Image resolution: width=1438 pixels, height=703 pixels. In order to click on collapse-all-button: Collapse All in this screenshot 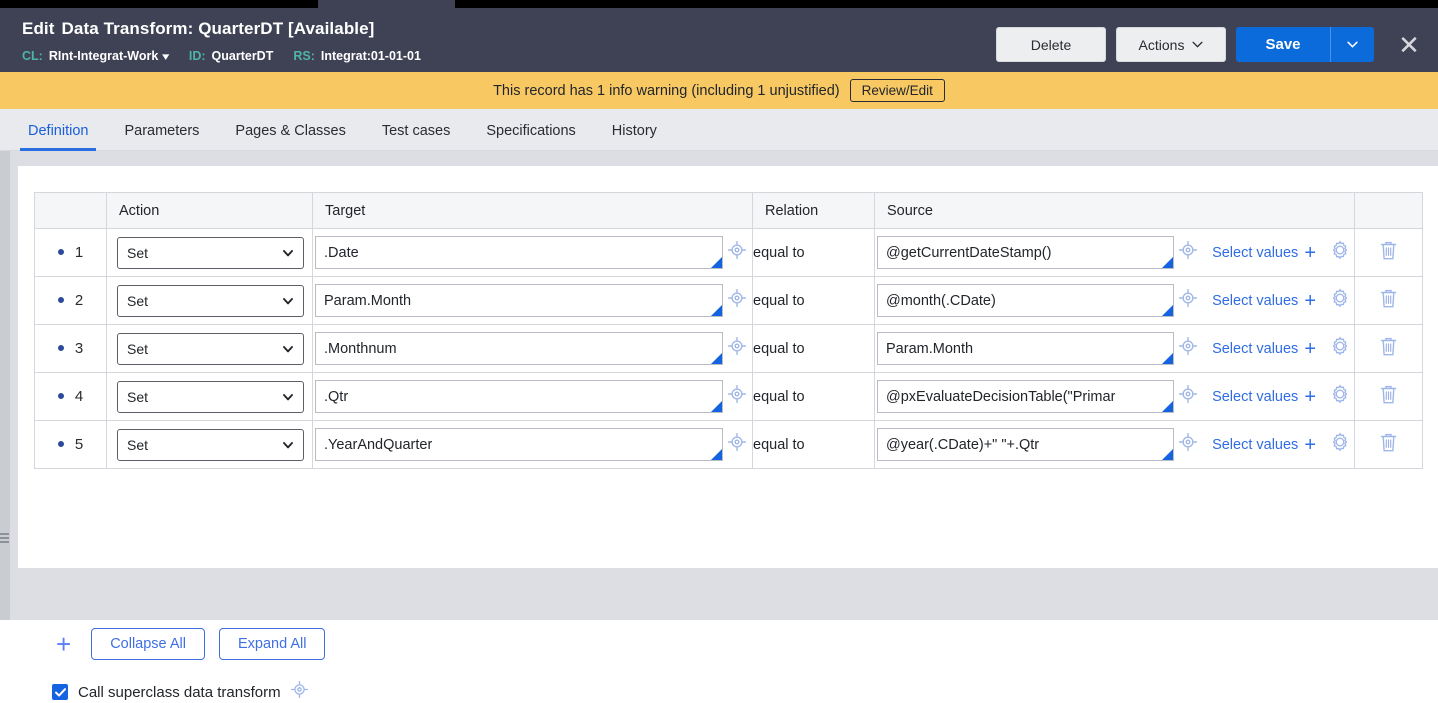, I will do `click(148, 644)`.